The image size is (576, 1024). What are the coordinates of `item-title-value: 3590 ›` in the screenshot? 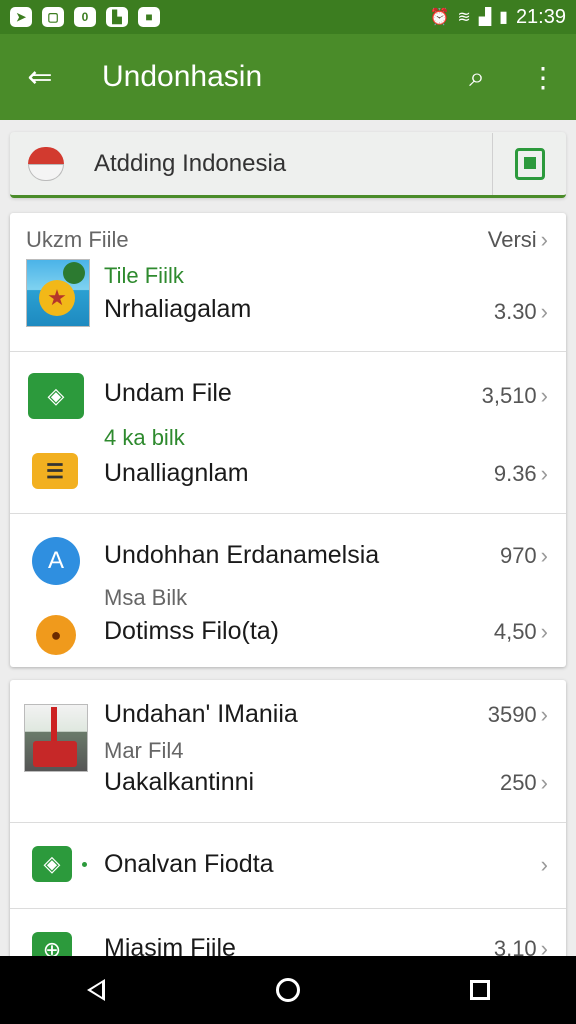 It's located at (517, 714).